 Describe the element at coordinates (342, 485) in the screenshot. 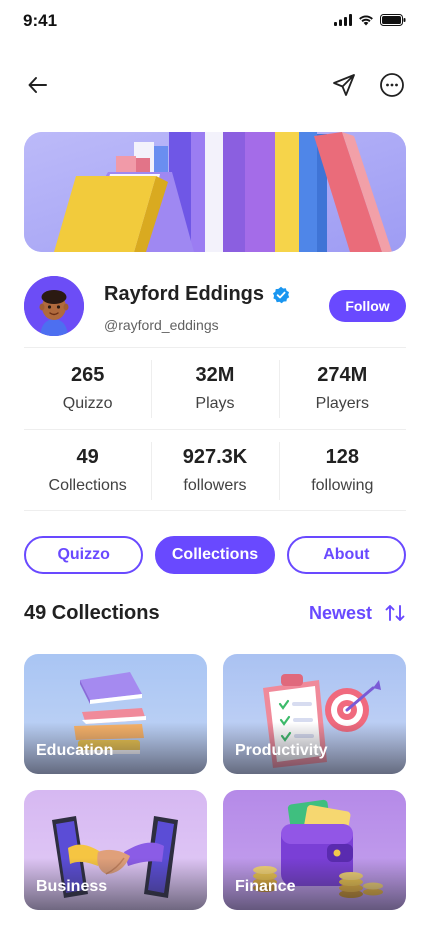

I see `stat-label: following` at that location.